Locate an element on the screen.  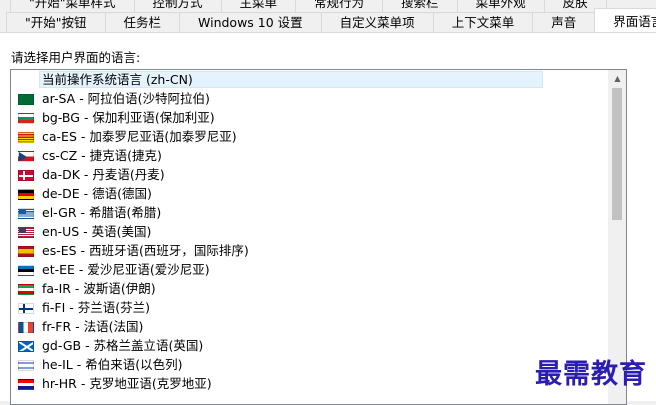
language-list-item: de-DE - 德语(德国) is located at coordinates (310, 193).